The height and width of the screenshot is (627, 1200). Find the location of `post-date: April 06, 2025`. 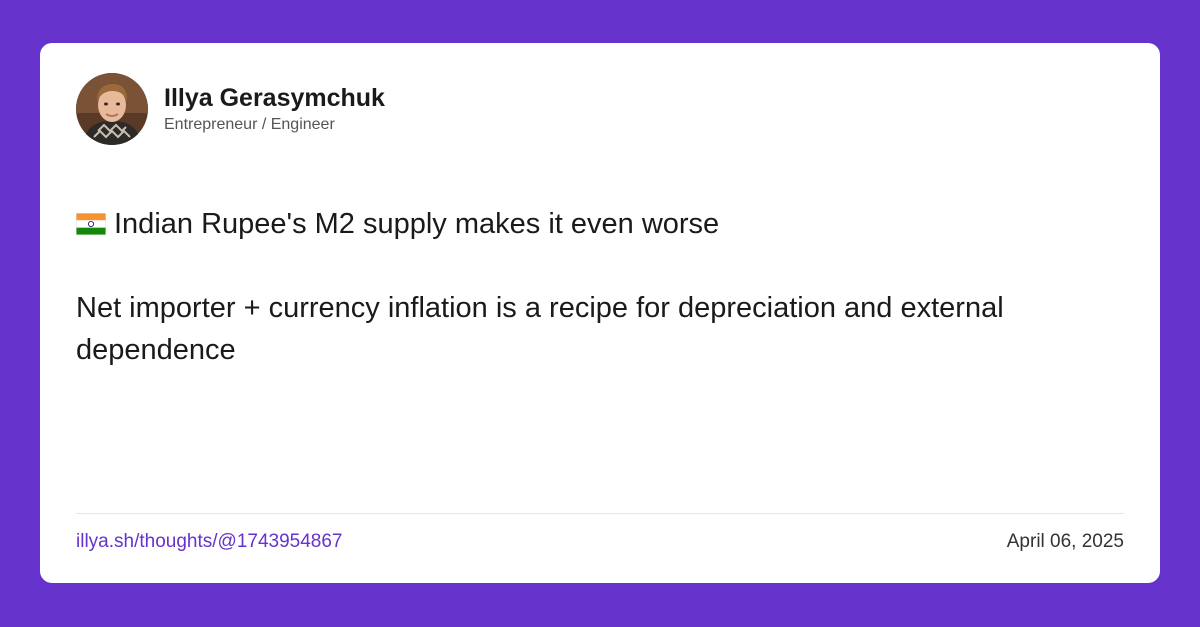

post-date: April 06, 2025 is located at coordinates (1065, 541).